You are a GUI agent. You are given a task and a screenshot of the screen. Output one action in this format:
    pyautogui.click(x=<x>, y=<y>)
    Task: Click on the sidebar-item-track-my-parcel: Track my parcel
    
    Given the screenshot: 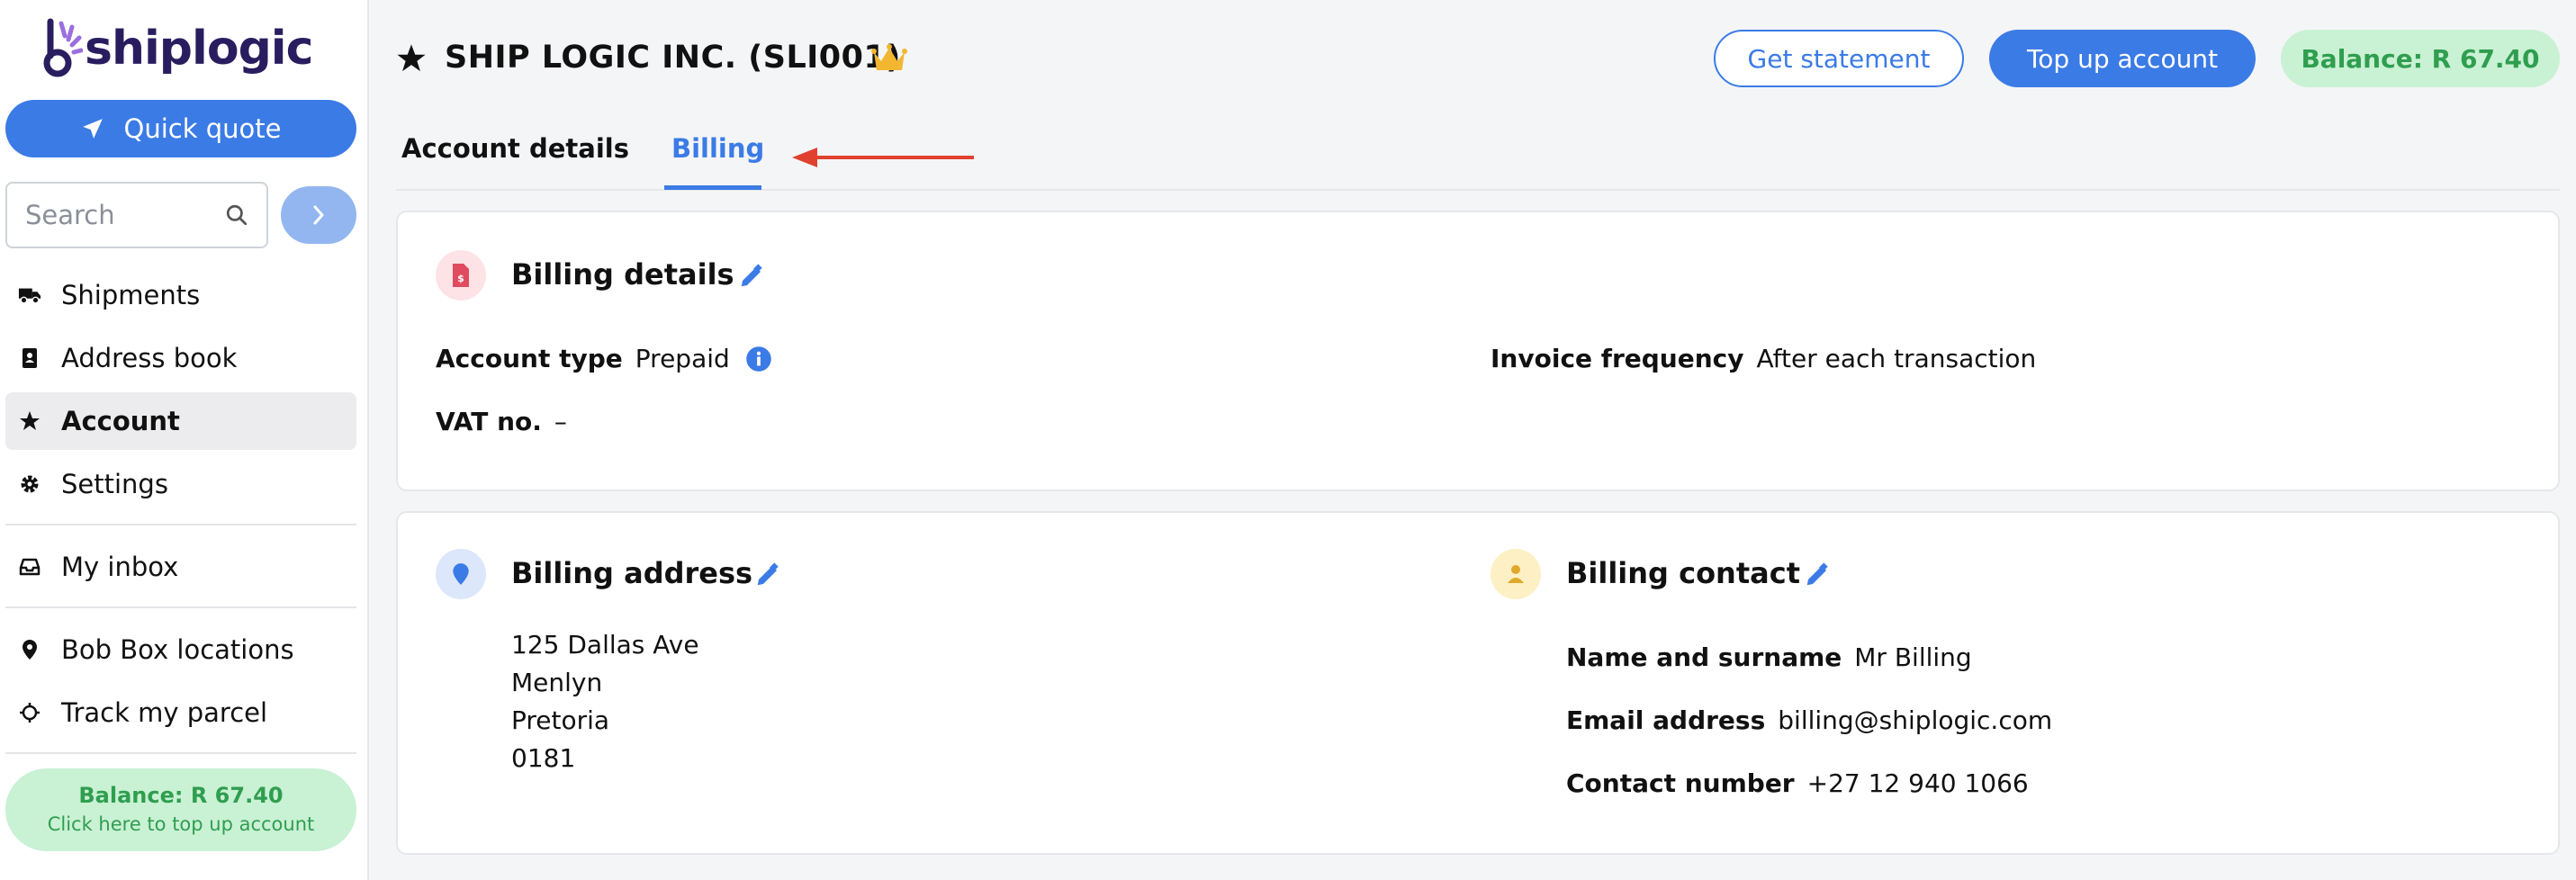 What is the action you would take?
    pyautogui.click(x=180, y=712)
    